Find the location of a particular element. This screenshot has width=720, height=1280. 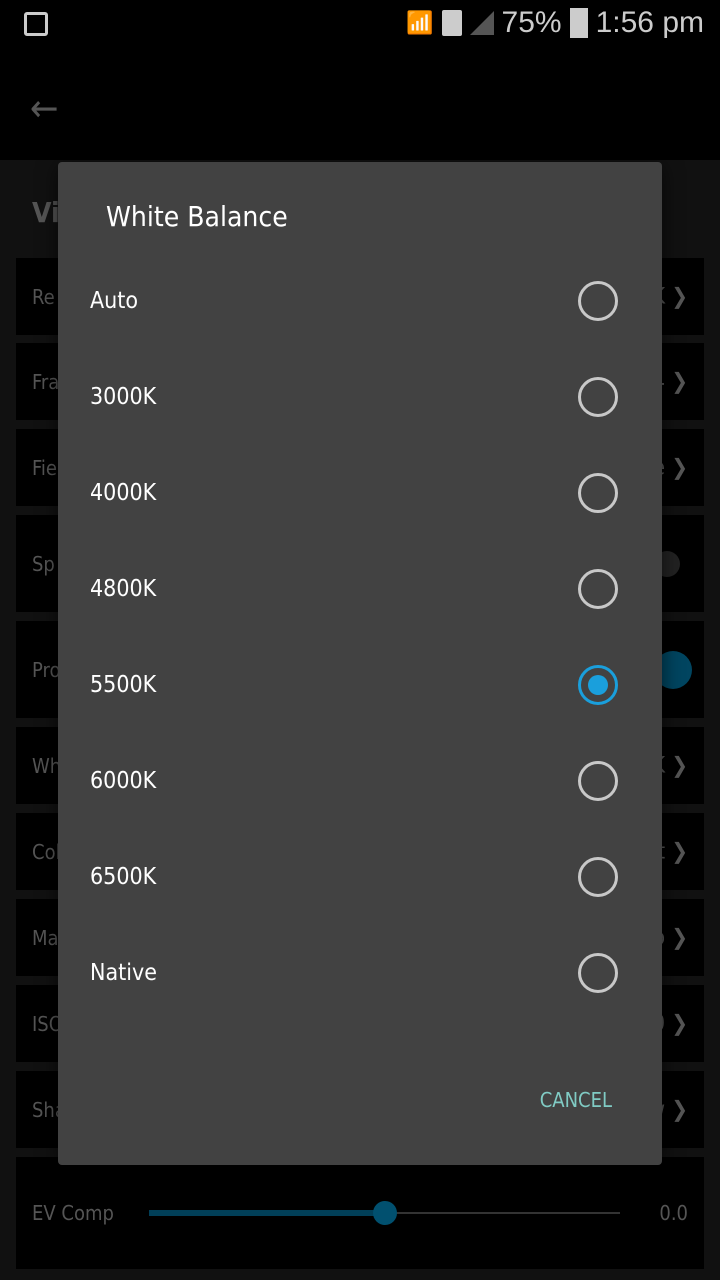

option-label: 4000K is located at coordinates (123, 493).